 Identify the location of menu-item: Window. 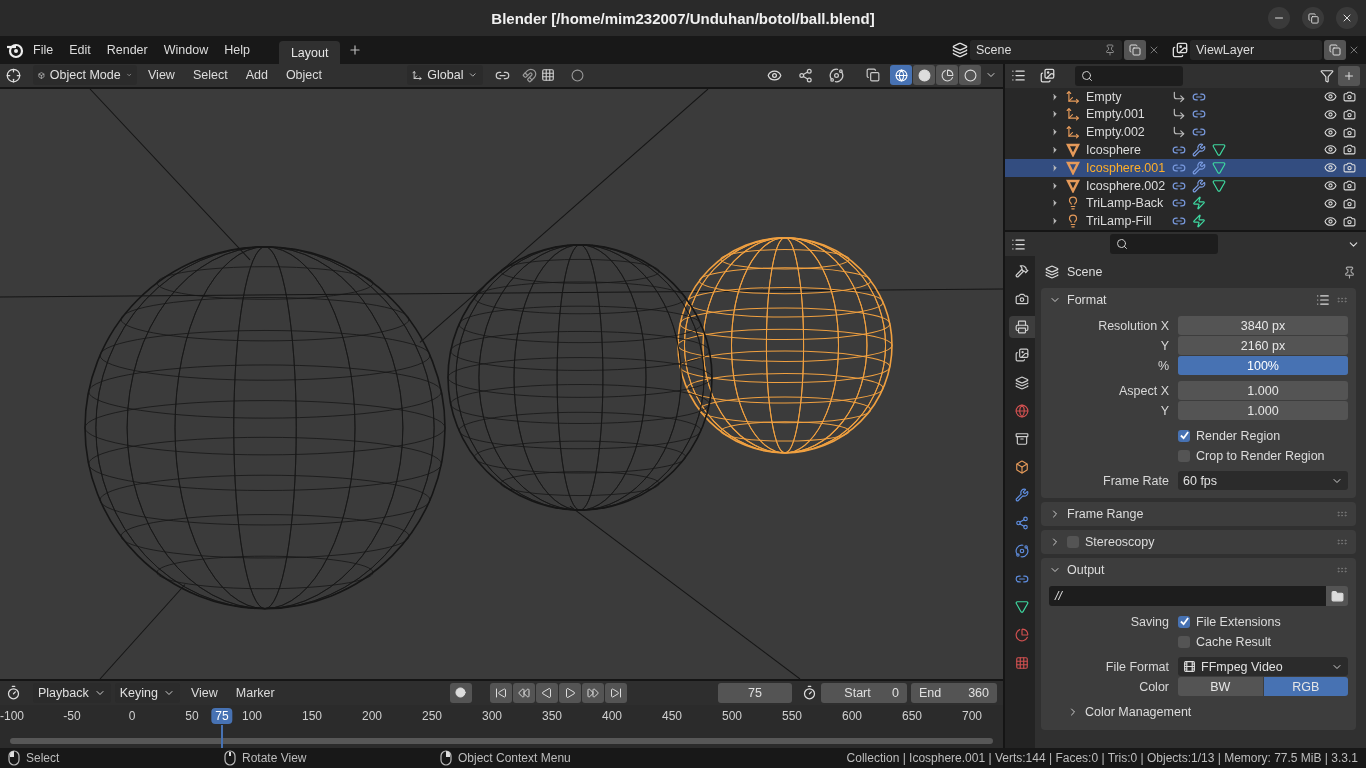
(186, 50).